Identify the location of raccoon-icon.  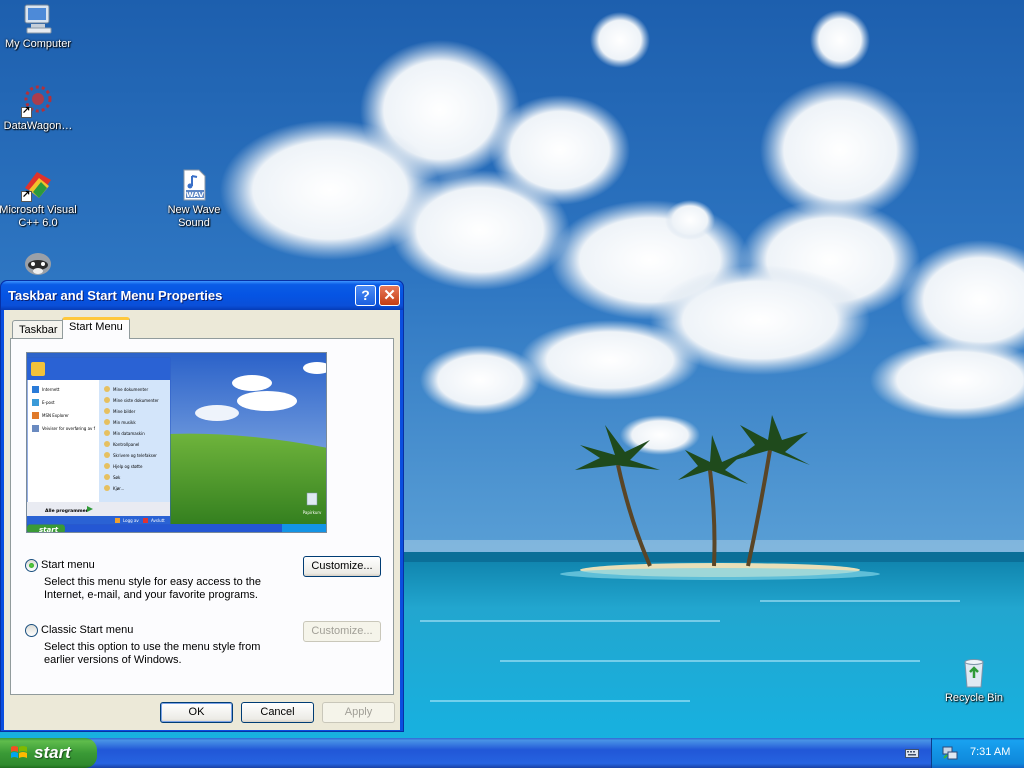
(38, 263).